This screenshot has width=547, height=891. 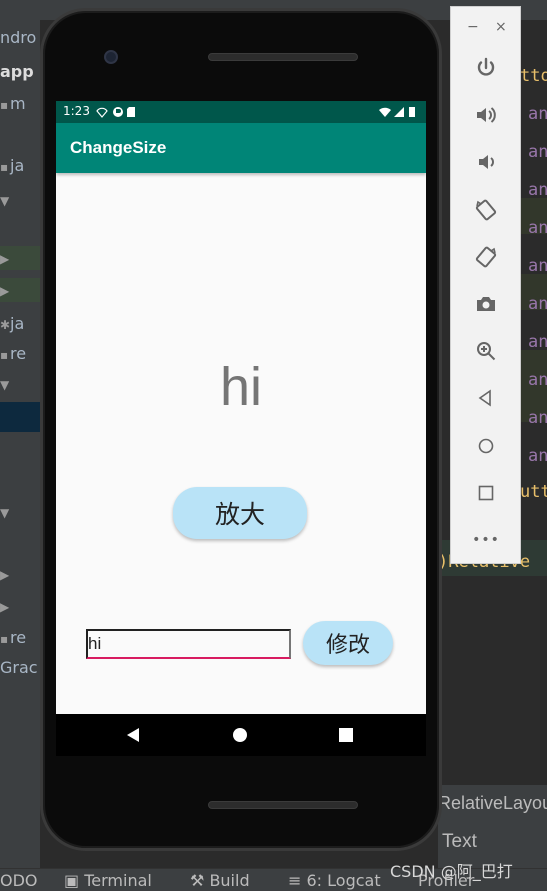 I want to click on close-button: ×, so click(x=501, y=27).